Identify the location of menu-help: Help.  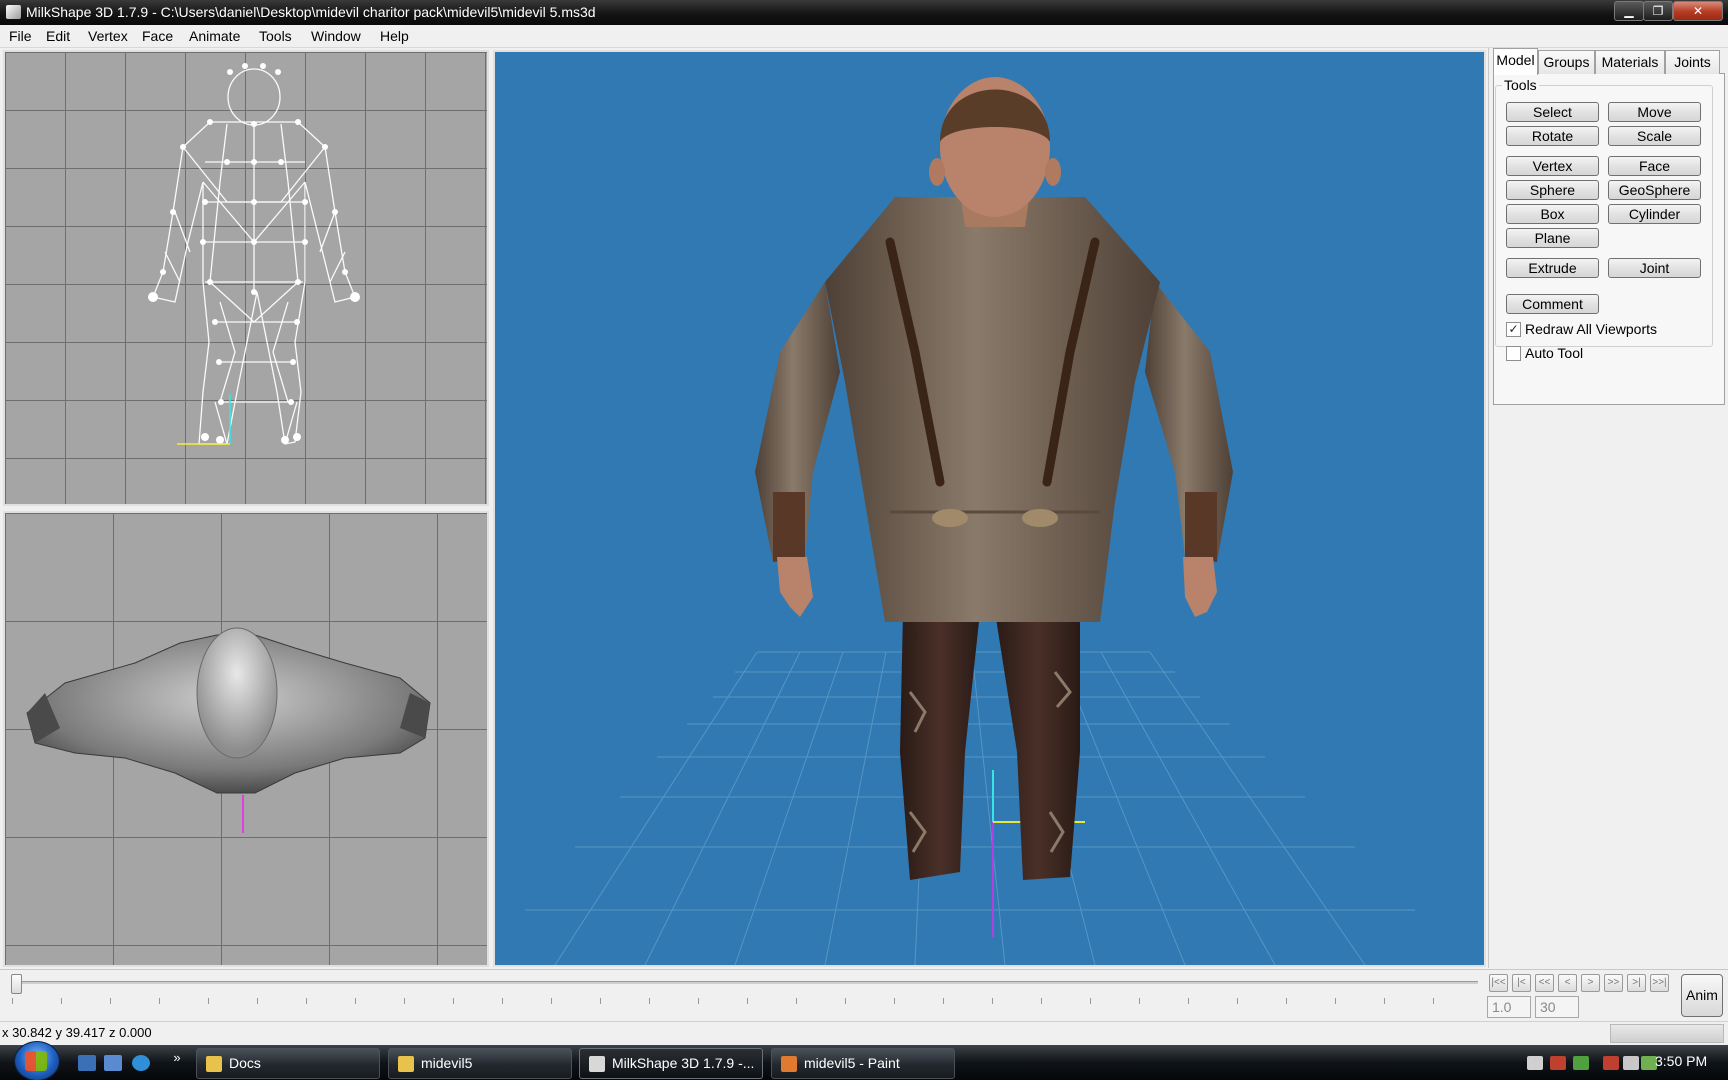
(394, 36).